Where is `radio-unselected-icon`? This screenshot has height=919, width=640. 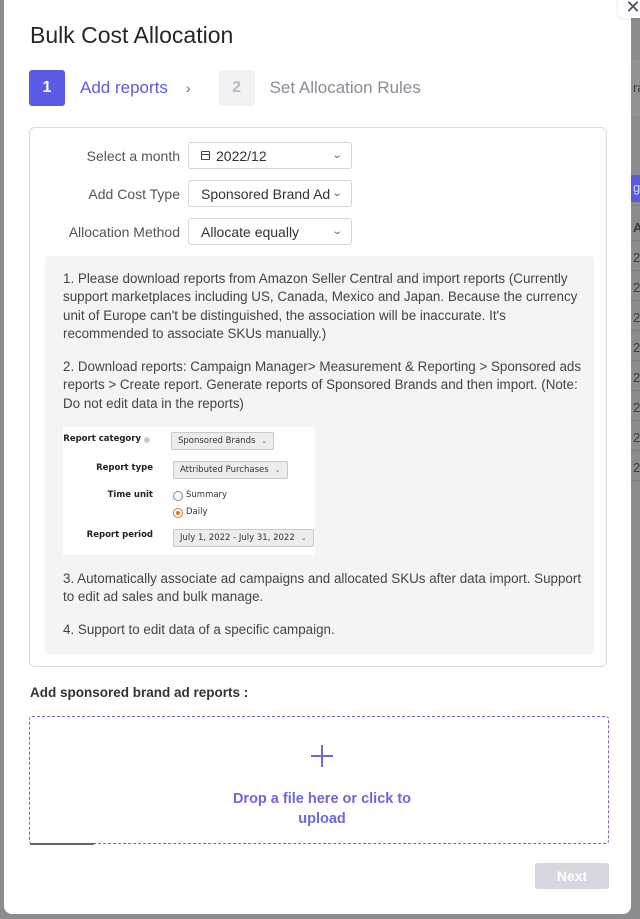
radio-unselected-icon is located at coordinates (178, 496).